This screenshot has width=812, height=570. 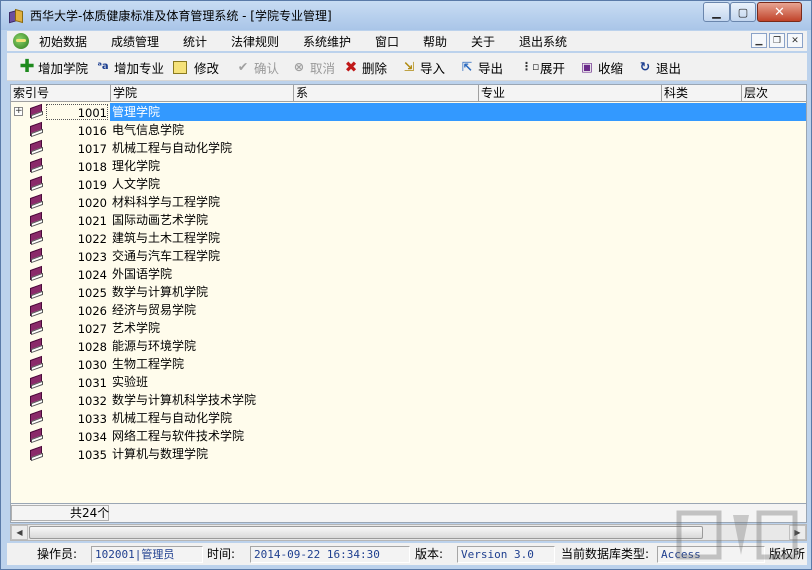 What do you see at coordinates (408, 148) in the screenshot?
I see `table-row: 1017 机械工程与自动化学院` at bounding box center [408, 148].